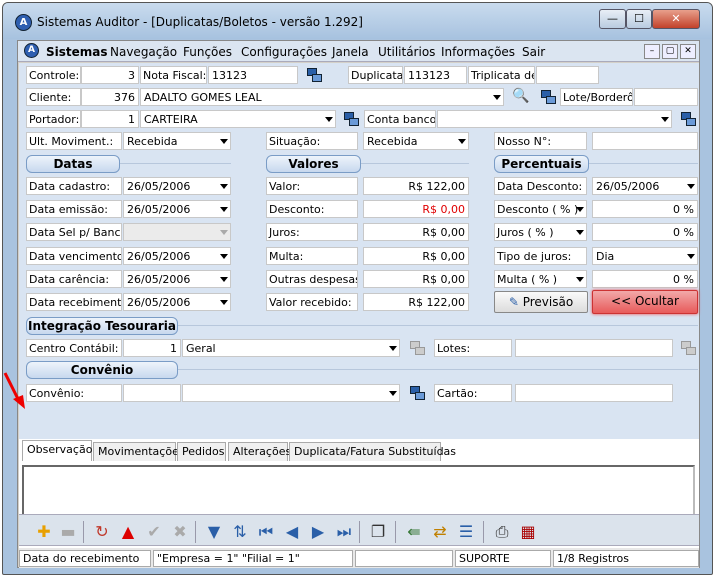 The image size is (715, 577). What do you see at coordinates (201, 451) in the screenshot?
I see `tab-pedidos: Pedidos` at bounding box center [201, 451].